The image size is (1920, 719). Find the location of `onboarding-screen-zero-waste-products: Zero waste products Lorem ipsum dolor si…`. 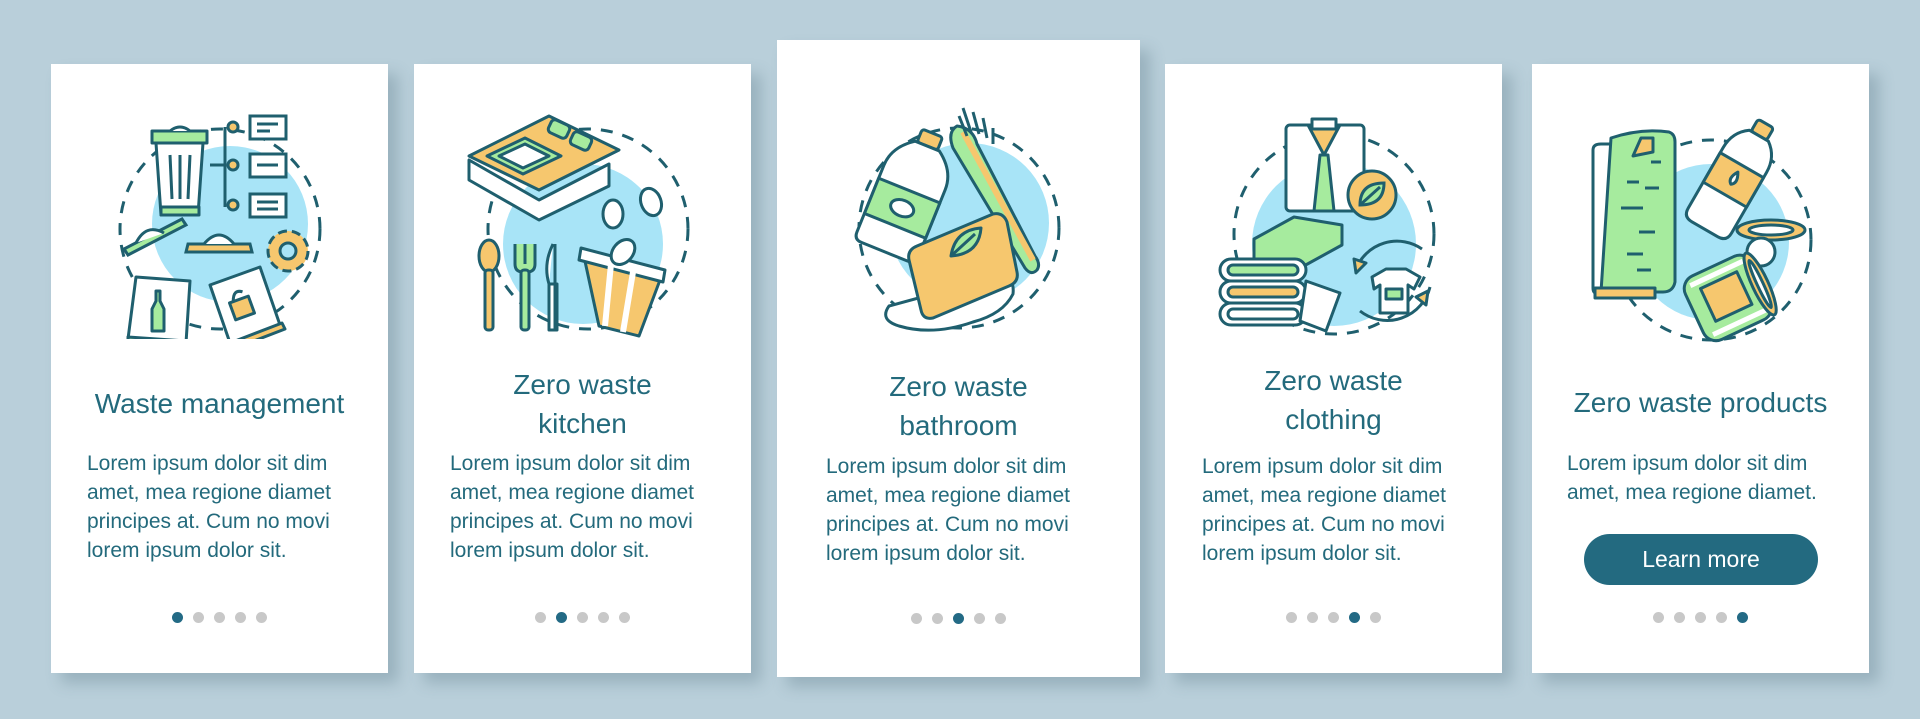

onboarding-screen-zero-waste-products: Zero waste products Lorem ipsum dolor si… is located at coordinates (1700, 368).